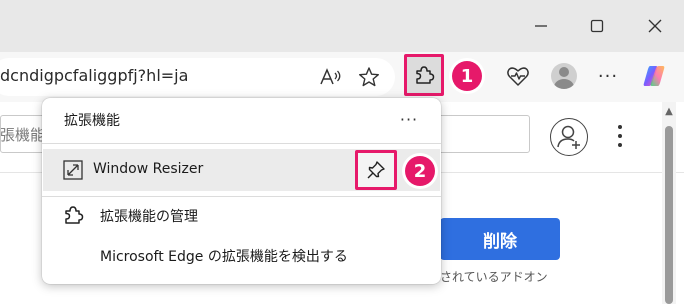 The image size is (684, 304). What do you see at coordinates (669, 215) in the screenshot?
I see `scrollbar-thumb` at bounding box center [669, 215].